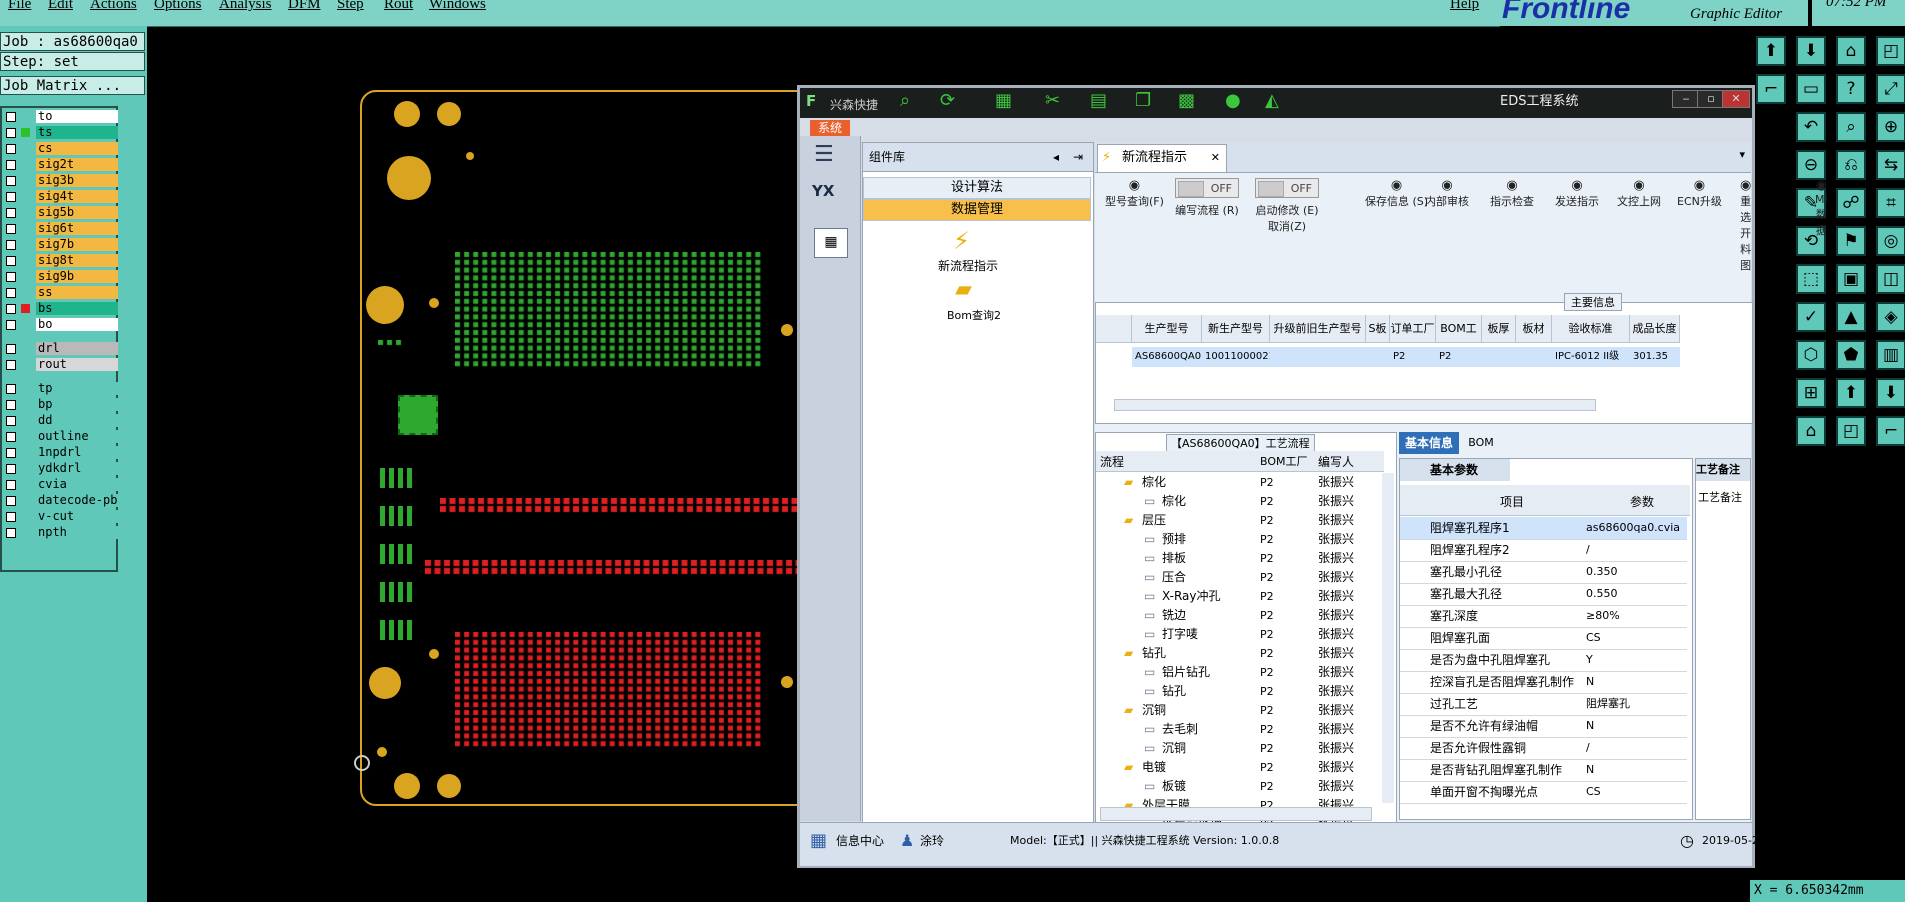 Image resolution: width=1905 pixels, height=902 pixels. I want to click on layer-row-ss: ss, so click(61, 293).